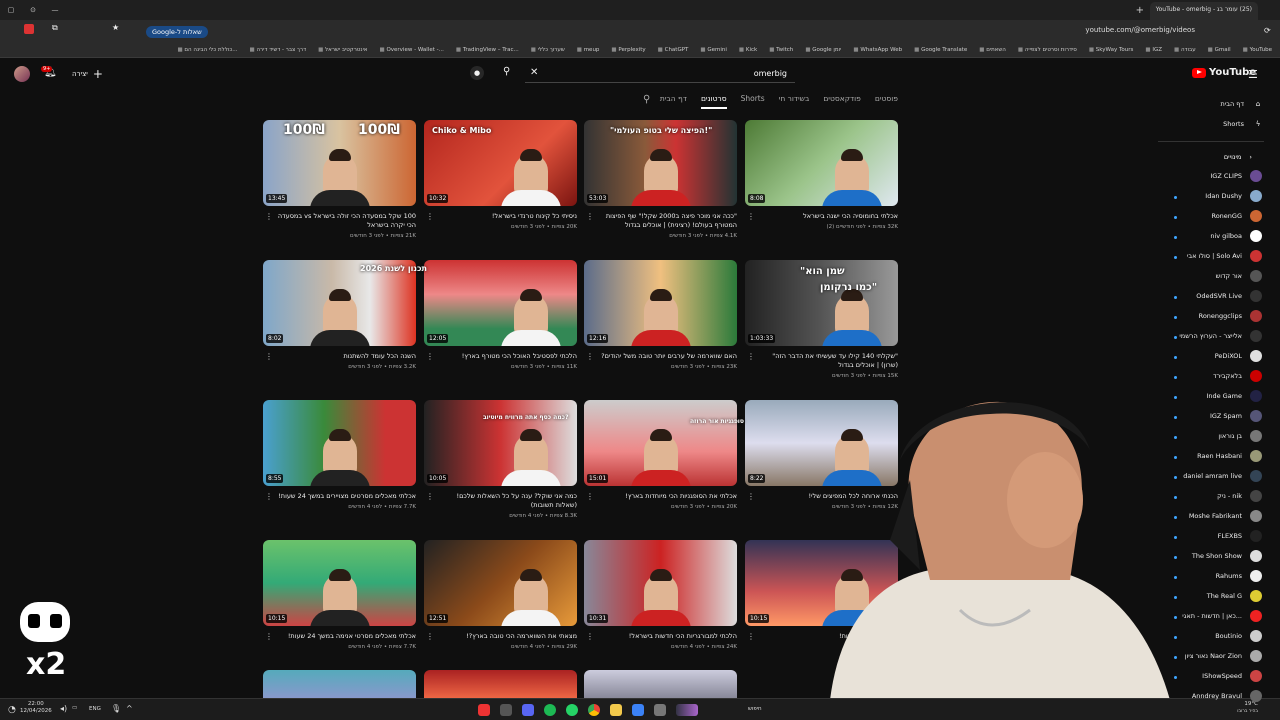  Describe the element at coordinates (794, 101) in the screenshot. I see `tab-3: בשידור חי` at that location.